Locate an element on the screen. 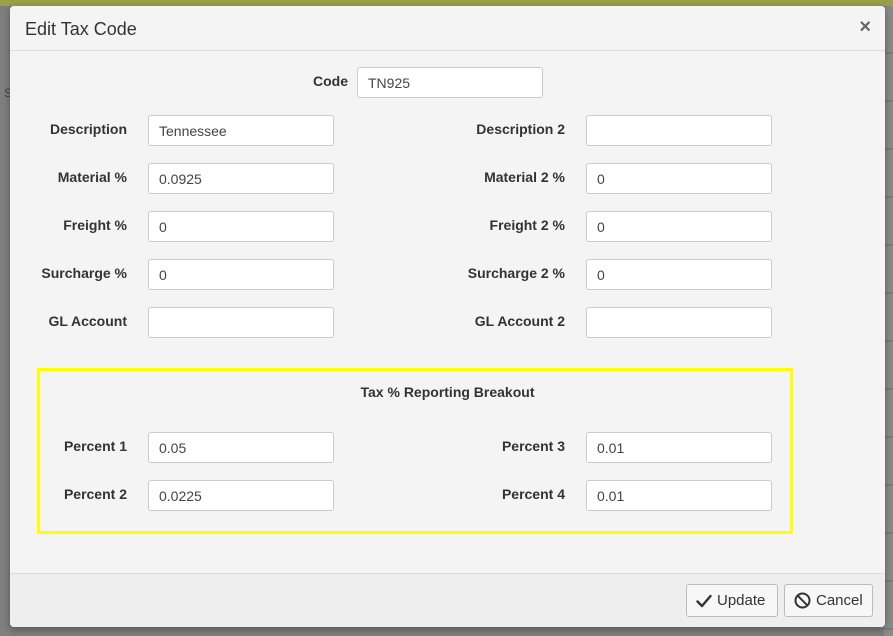 Image resolution: width=893 pixels, height=636 pixels. cancel-button: Cancel is located at coordinates (828, 600).